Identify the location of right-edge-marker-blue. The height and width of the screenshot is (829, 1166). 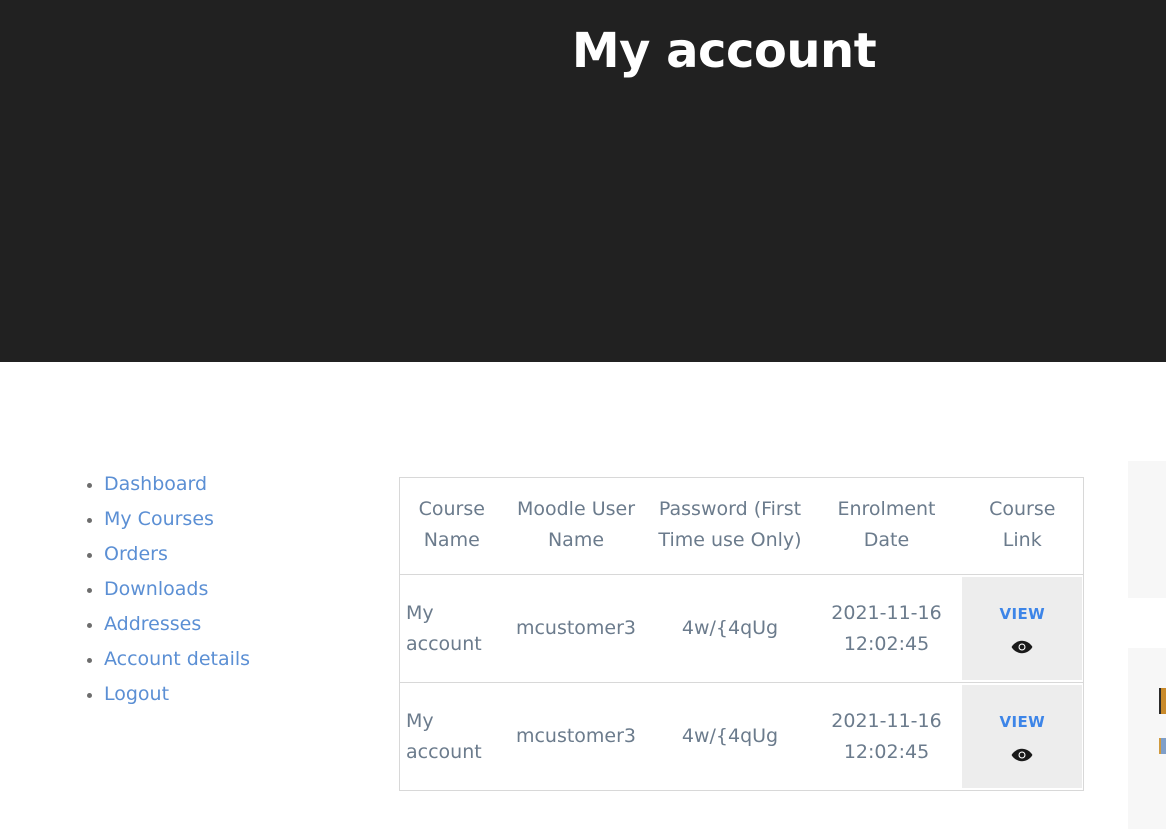
(1162, 746).